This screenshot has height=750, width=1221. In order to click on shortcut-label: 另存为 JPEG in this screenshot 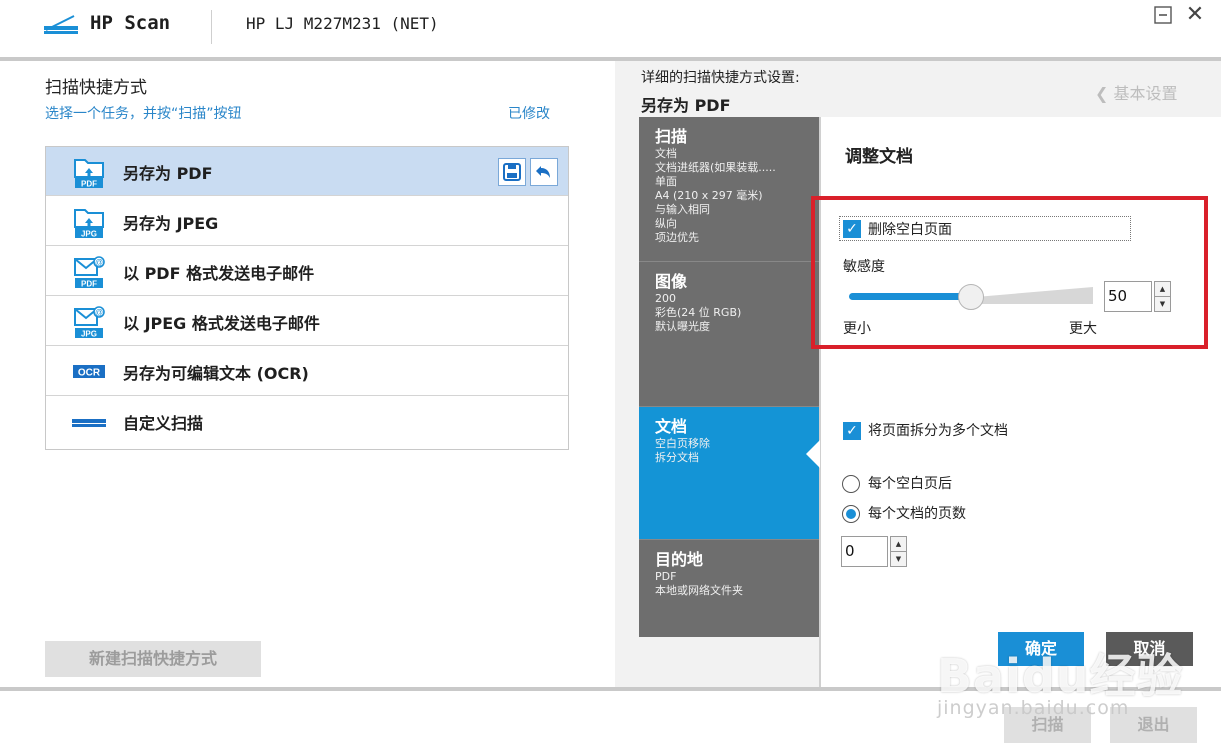, I will do `click(171, 223)`.